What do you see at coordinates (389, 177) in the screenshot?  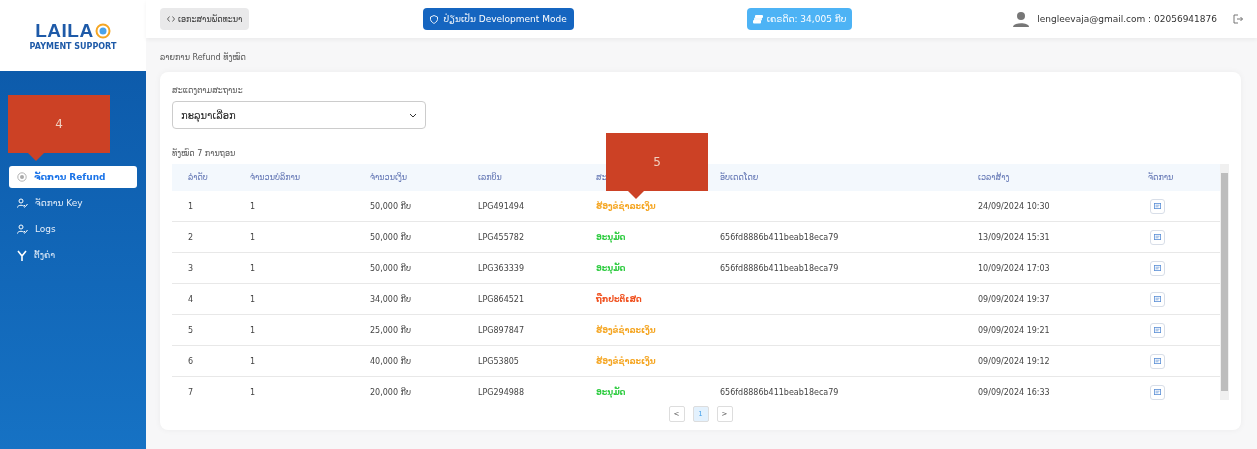 I see `column-header: ຈຳນວນເງິນ` at bounding box center [389, 177].